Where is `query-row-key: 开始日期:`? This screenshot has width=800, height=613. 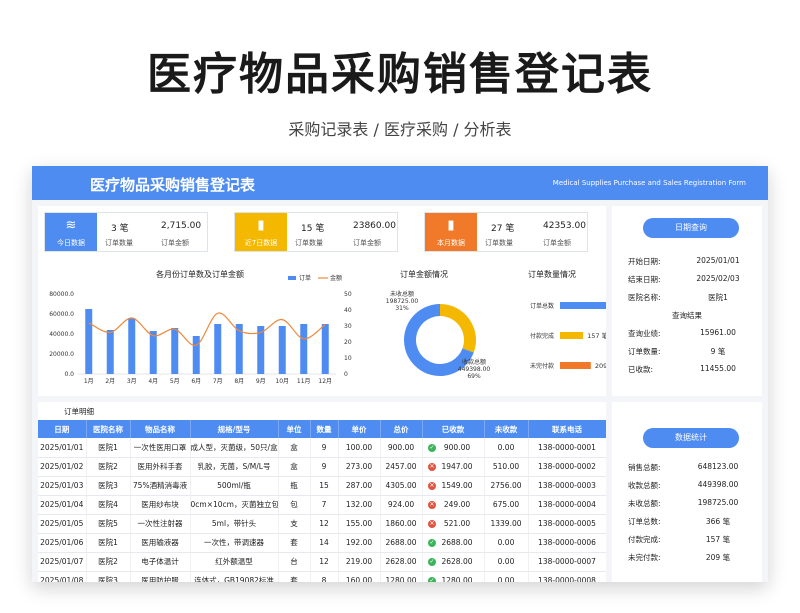 query-row-key: 开始日期: is located at coordinates (644, 261).